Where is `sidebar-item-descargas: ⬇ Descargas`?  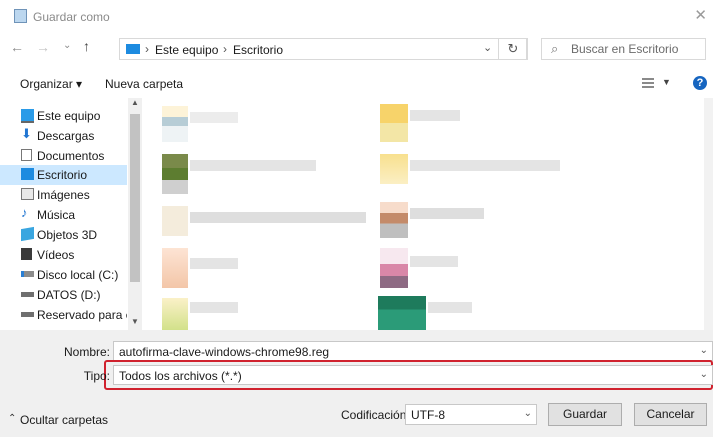
sidebar-item-descargas: ⬇ Descargas is located at coordinates (63, 136).